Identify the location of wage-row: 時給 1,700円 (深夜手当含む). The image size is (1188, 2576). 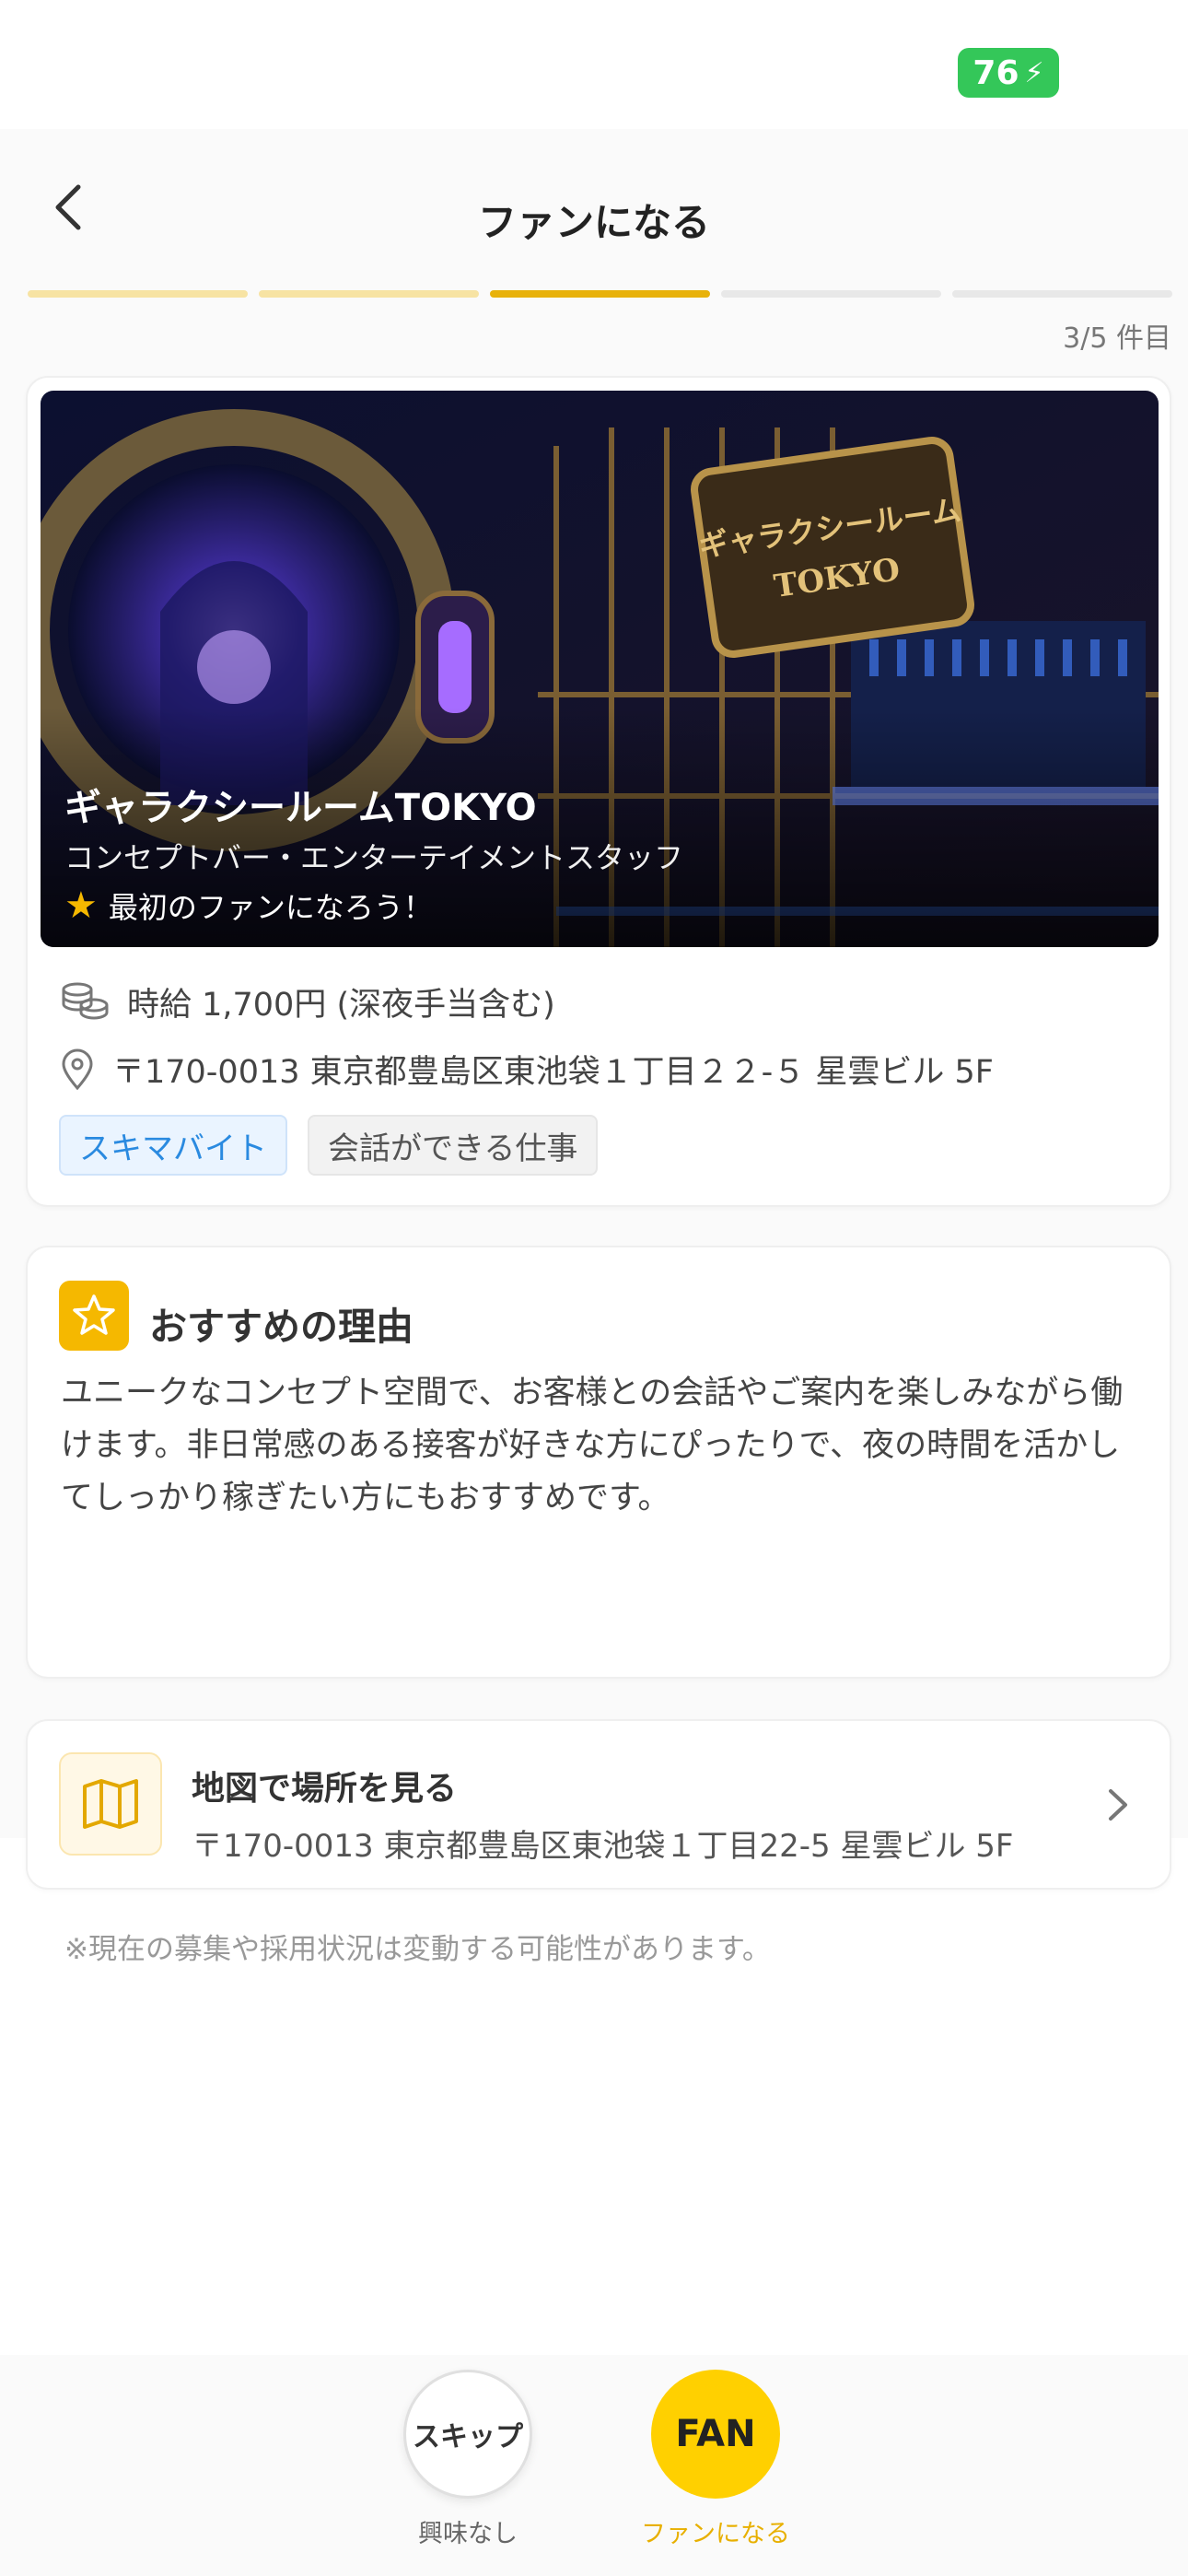
(307, 1001).